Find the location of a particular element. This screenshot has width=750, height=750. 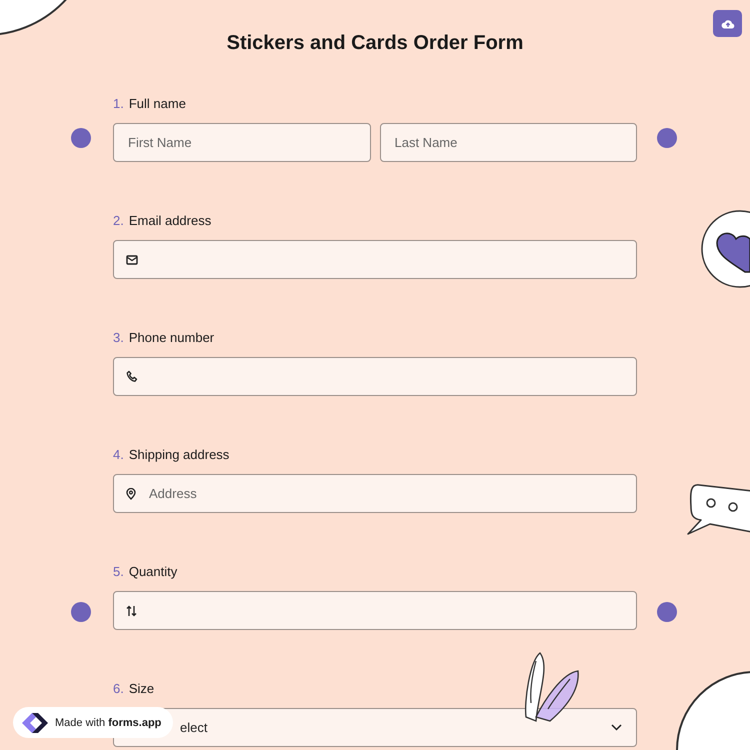

question-number: 4. is located at coordinates (118, 455).